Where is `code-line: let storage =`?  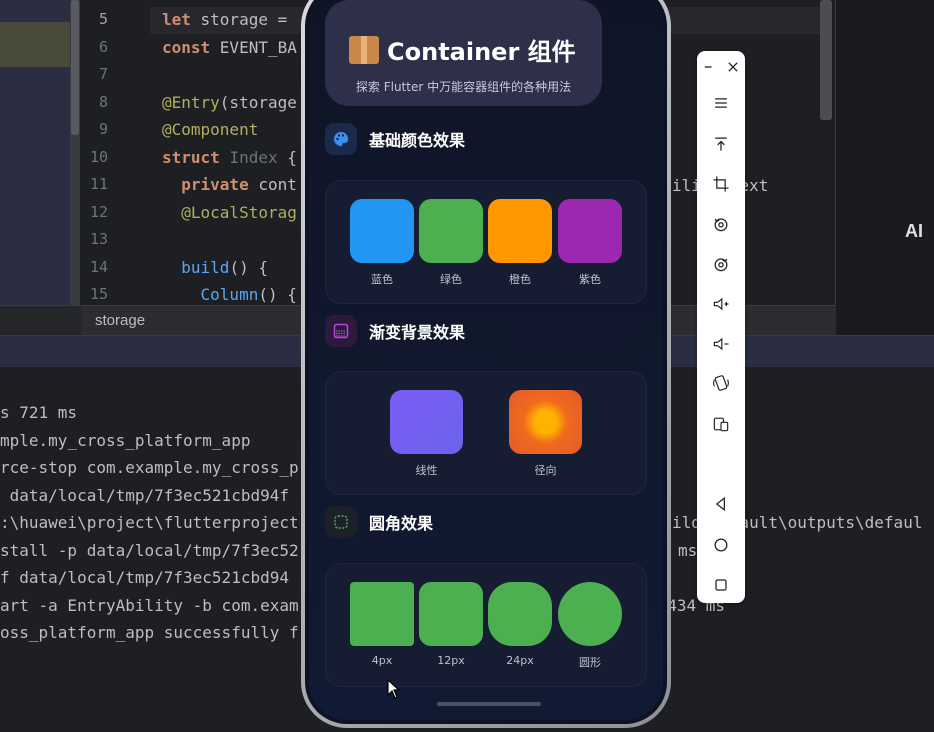
code-line: let storage = is located at coordinates (229, 19).